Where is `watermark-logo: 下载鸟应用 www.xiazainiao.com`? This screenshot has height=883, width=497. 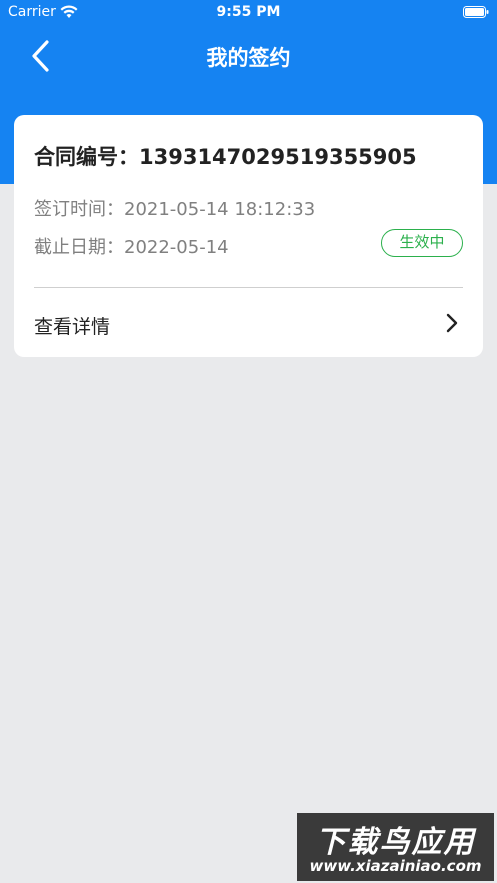
watermark-logo: 下载鸟应用 www.xiazainiao.com is located at coordinates (395, 847).